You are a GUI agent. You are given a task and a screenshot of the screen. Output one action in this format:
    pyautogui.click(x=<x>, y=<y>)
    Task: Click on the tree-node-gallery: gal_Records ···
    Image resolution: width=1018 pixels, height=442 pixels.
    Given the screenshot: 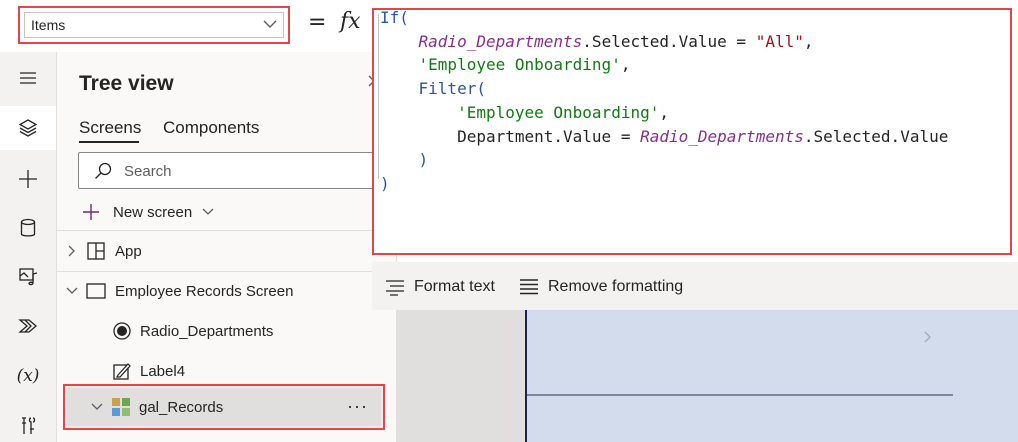 What is the action you would take?
    pyautogui.click(x=224, y=407)
    